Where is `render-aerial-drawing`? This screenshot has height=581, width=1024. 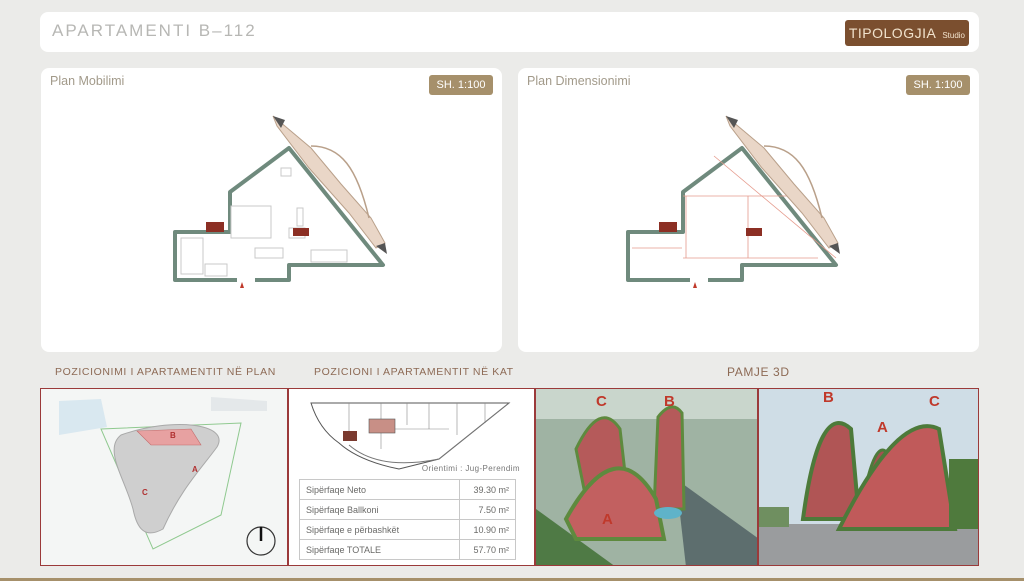
render-aerial-drawing is located at coordinates (646, 477).